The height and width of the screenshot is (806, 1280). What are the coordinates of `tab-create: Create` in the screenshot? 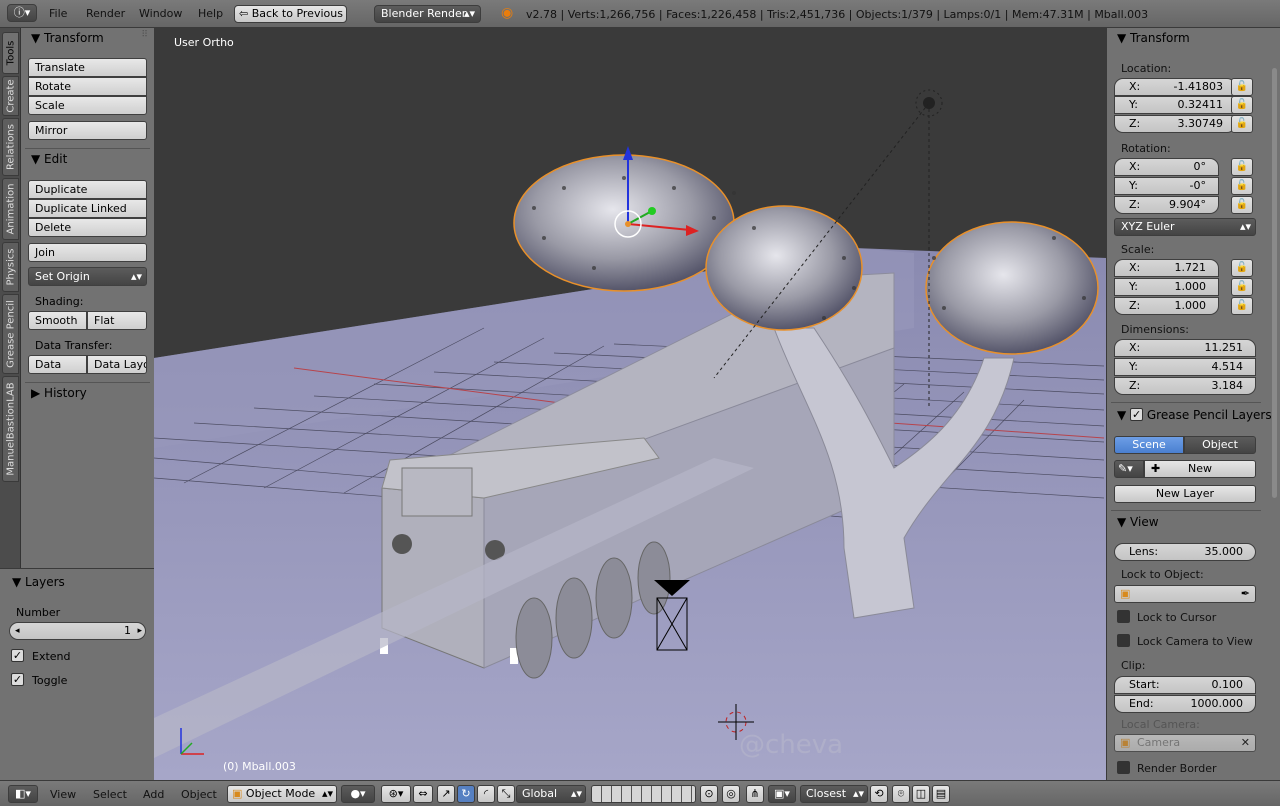 It's located at (10, 96).